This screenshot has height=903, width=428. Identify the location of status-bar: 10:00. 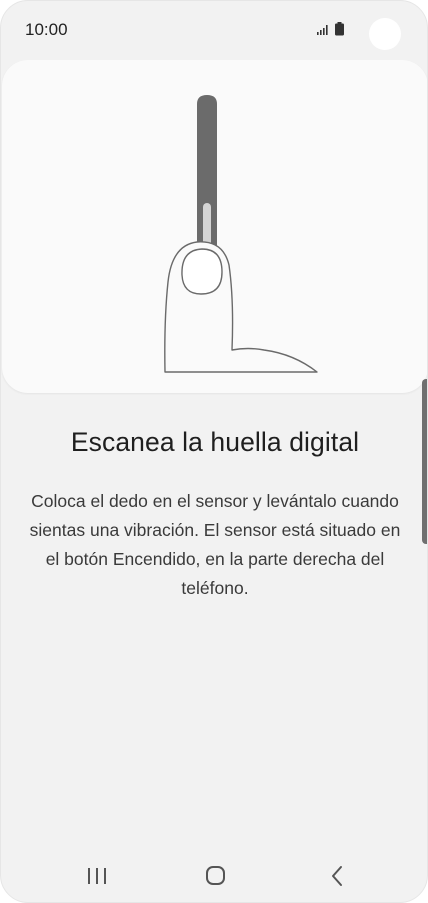
(214, 30).